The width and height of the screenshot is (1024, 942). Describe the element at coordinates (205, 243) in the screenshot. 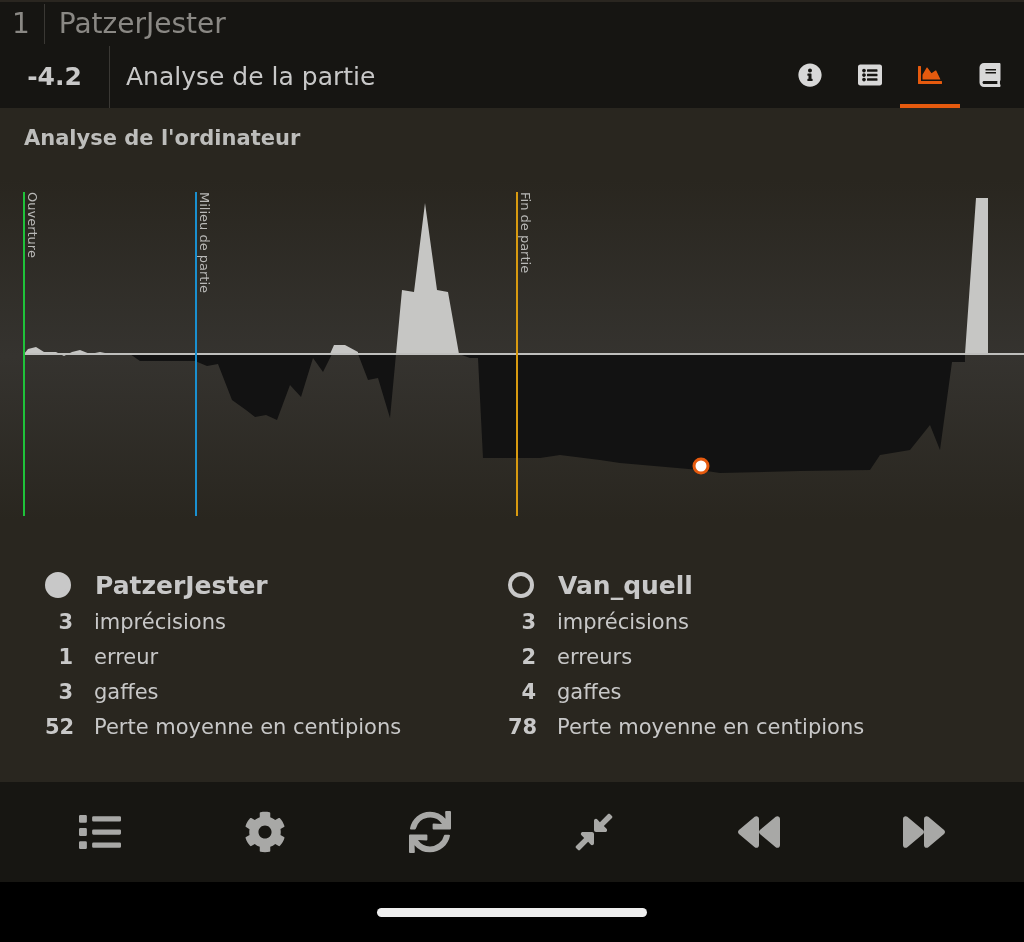

I see `phase-label: Milieu de partie` at that location.